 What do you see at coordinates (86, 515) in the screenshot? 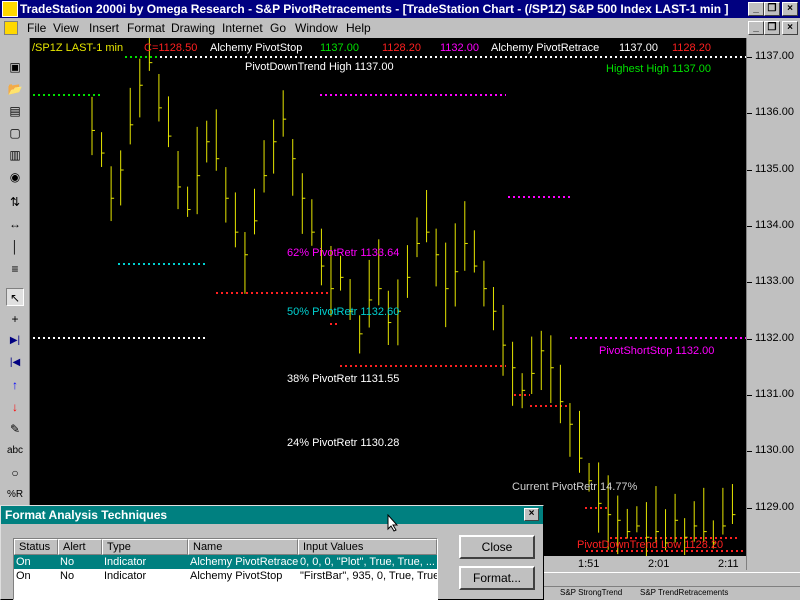
I see `dialog-title: Format Analysis Techniques` at bounding box center [86, 515].